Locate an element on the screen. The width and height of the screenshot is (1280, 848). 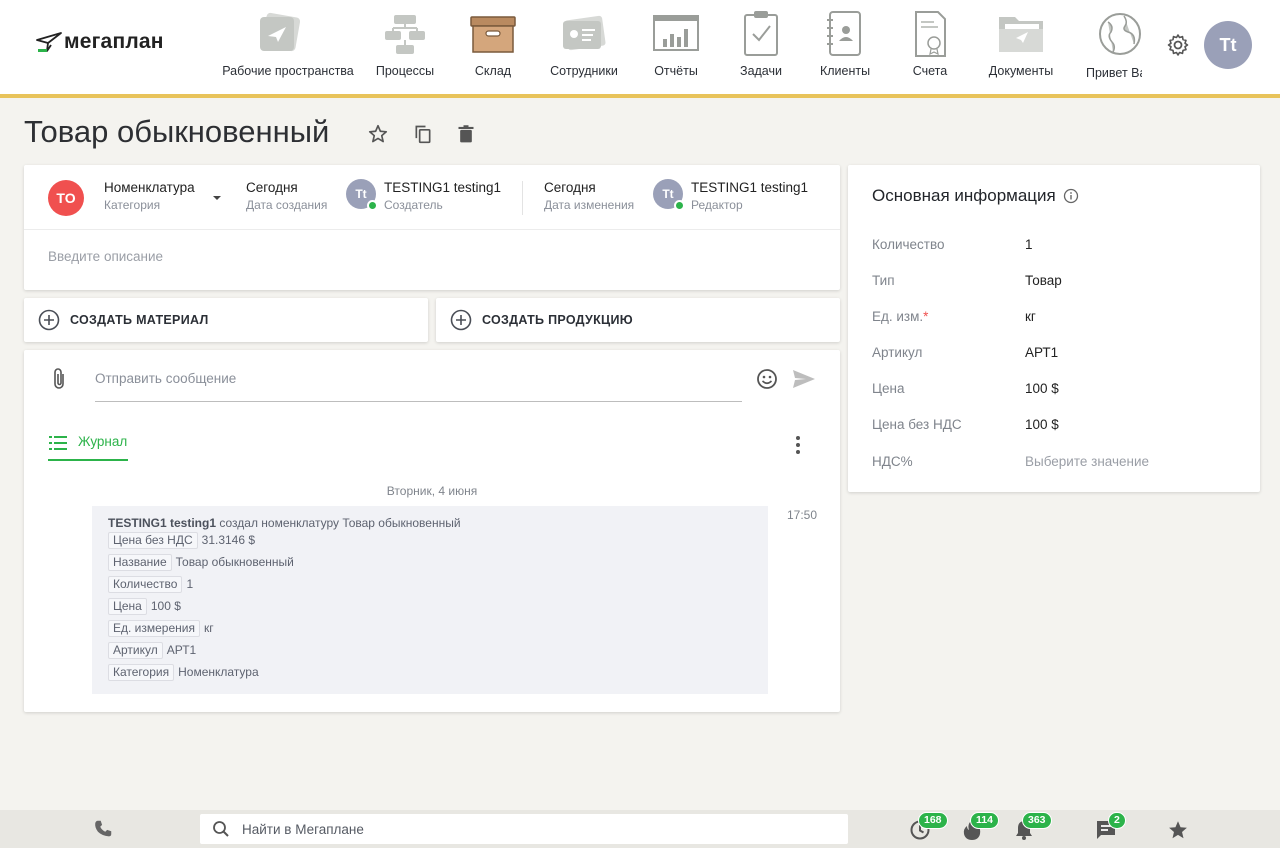
nav-greeting: Привет Ва is located at coordinates (1112, 48).